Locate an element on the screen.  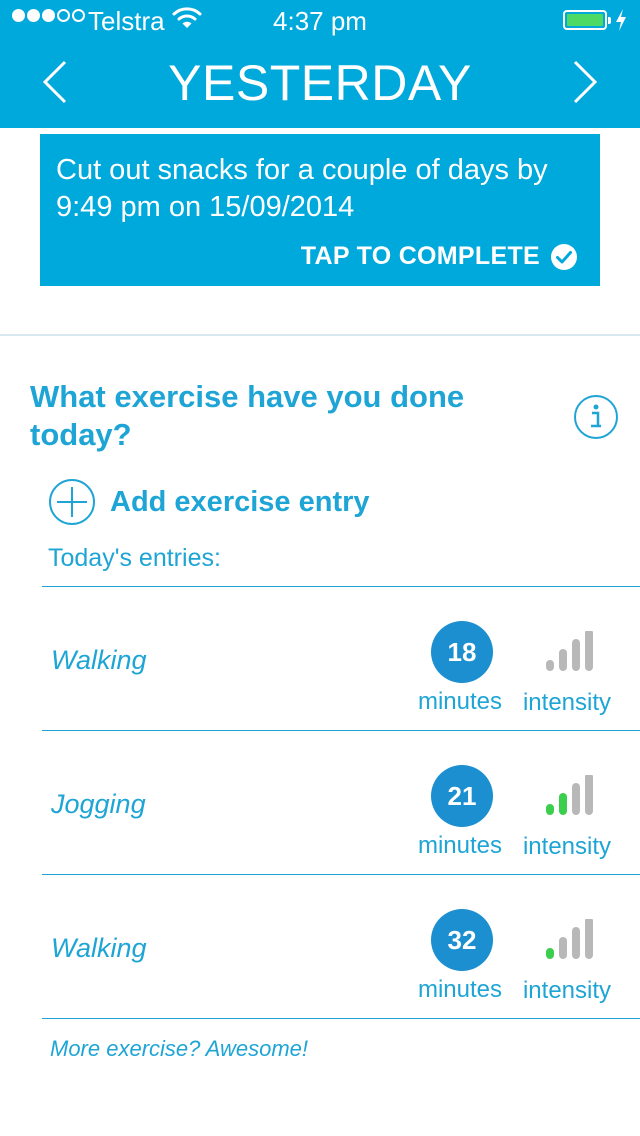
complete-goal-label: TAP TO COMPLETE is located at coordinates (420, 256).